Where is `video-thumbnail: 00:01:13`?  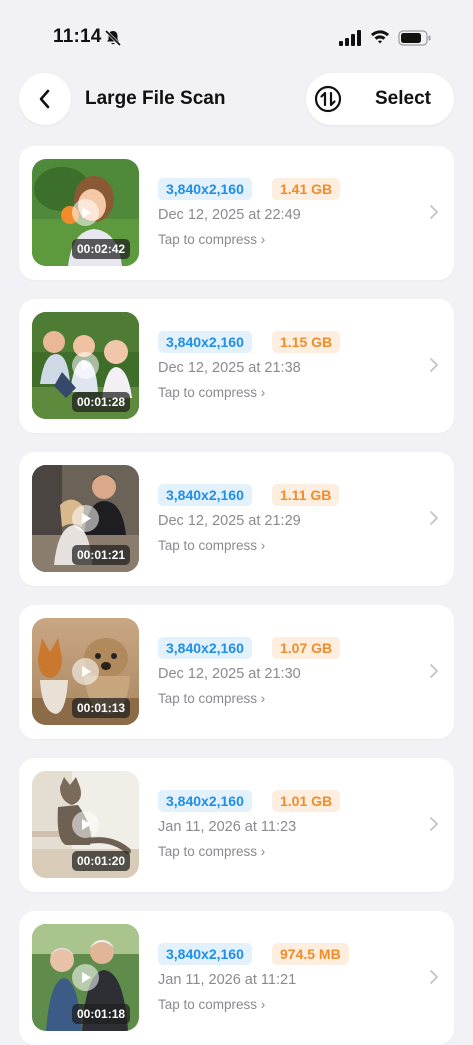 video-thumbnail: 00:01:13 is located at coordinates (85, 671).